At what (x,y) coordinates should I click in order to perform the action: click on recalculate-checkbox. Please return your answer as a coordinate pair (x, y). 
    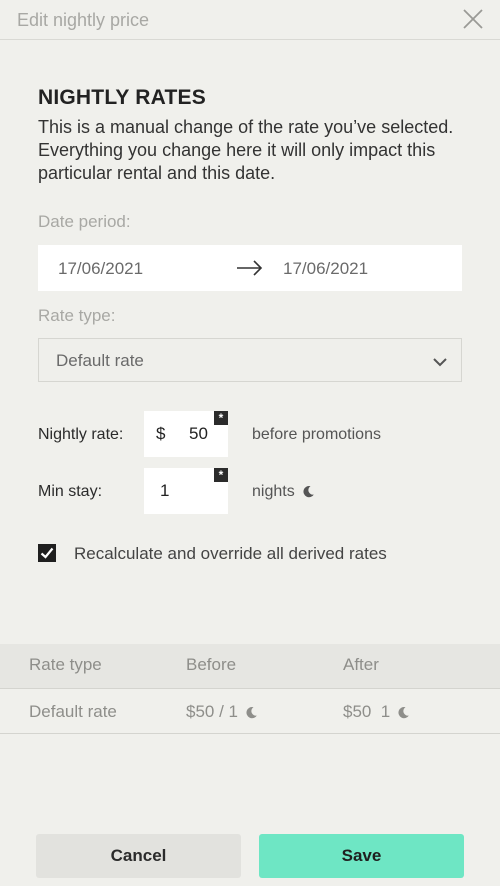
    Looking at the image, I should click on (47, 553).